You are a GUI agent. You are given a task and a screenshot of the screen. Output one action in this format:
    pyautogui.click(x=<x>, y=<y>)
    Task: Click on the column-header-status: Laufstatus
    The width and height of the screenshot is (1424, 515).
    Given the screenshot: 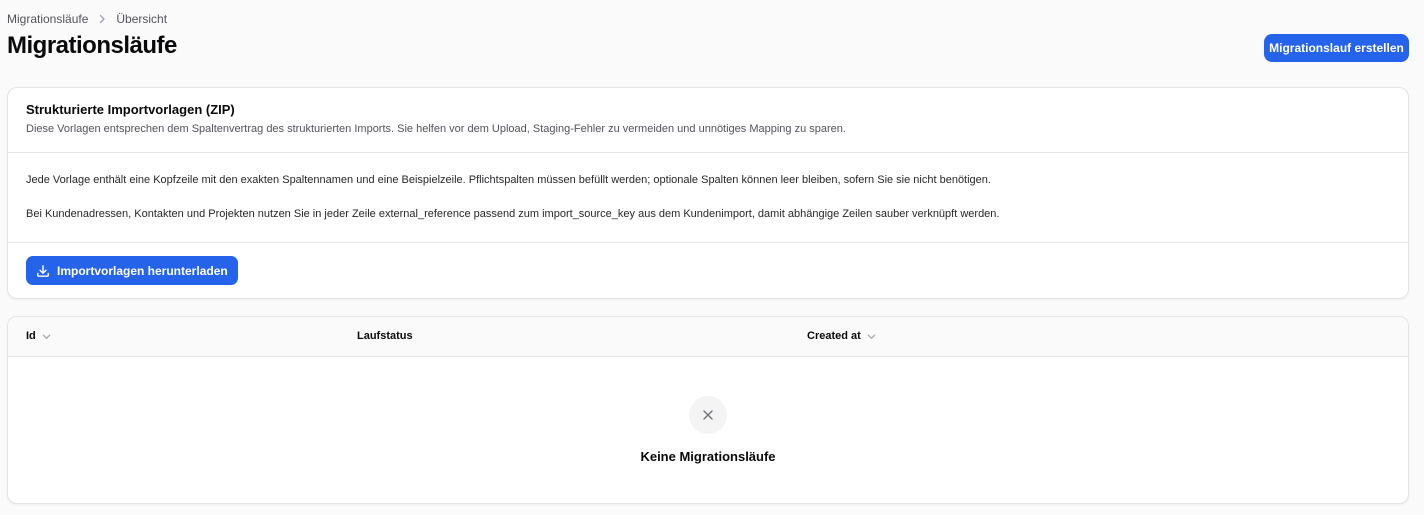 What is the action you would take?
    pyautogui.click(x=385, y=336)
    